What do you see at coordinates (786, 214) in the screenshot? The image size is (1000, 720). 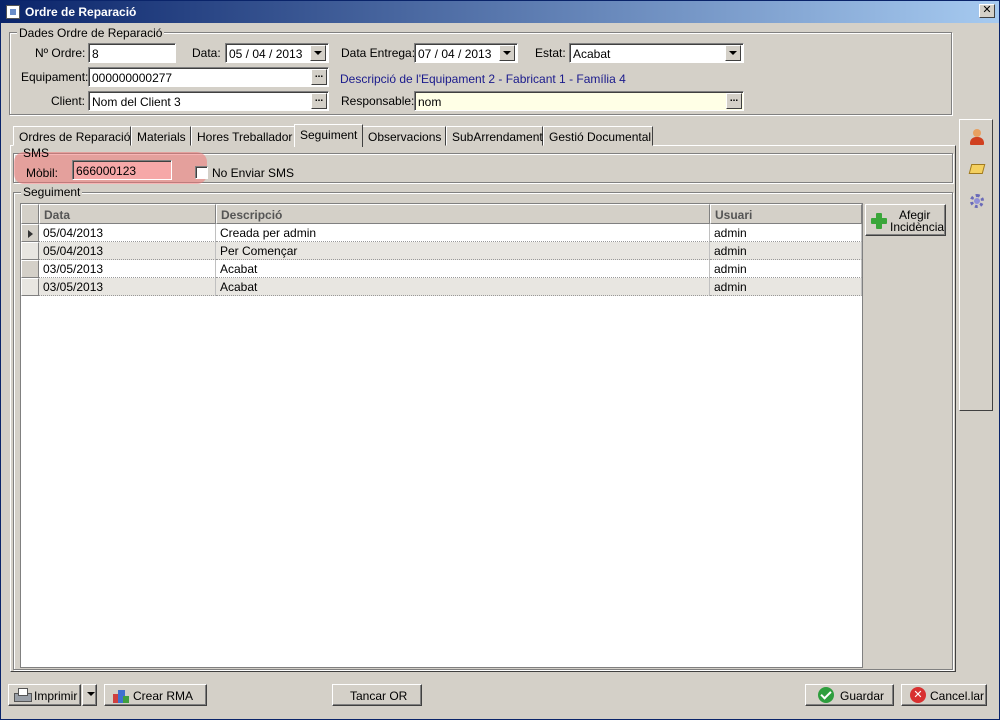 I see `column-header-usuari: Usuari` at bounding box center [786, 214].